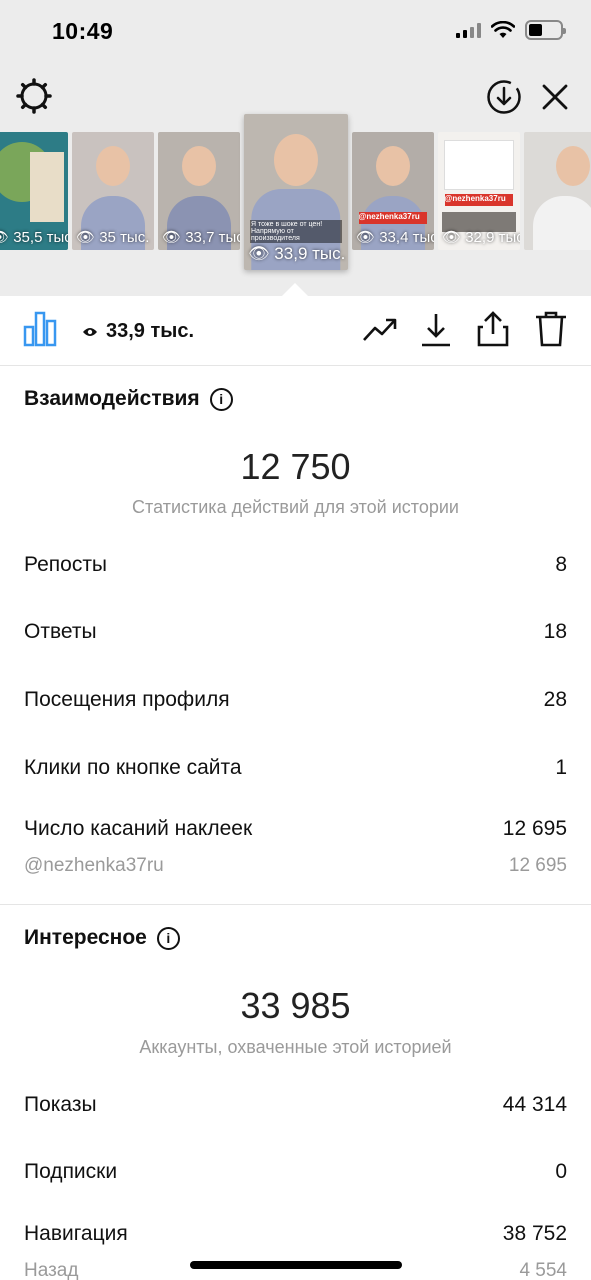 This screenshot has width=591, height=1280. I want to click on story-thumbnail: 👁︎ 33,7 тыс., so click(199, 191).